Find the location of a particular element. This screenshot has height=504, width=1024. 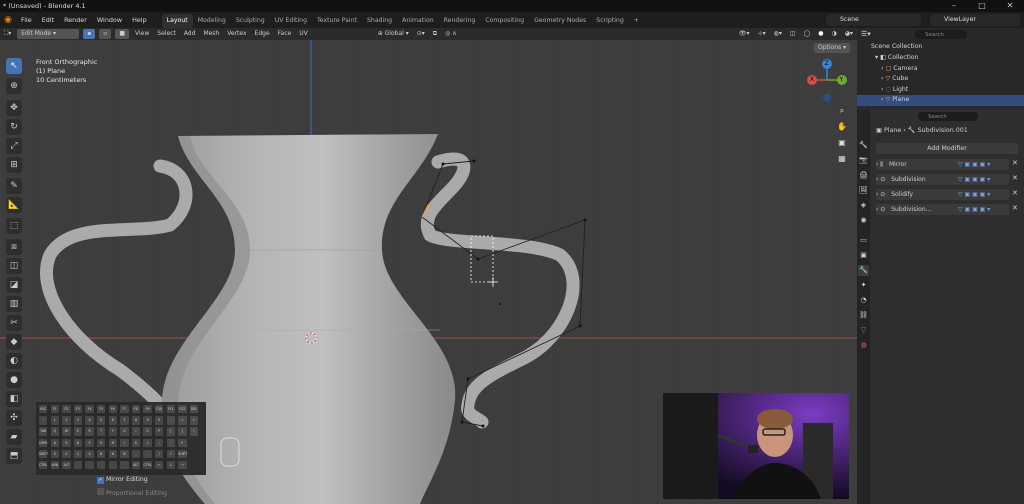

modifier-subdivision-001: › ⊙ Subdivision... ▽ ▣ ▣ ▣ ▾ is located at coordinates (942, 209).